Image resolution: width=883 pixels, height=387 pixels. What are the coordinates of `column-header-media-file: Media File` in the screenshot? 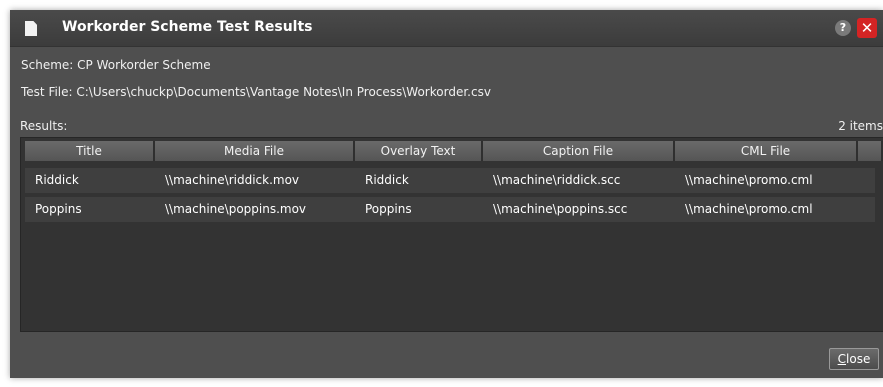 It's located at (255, 151).